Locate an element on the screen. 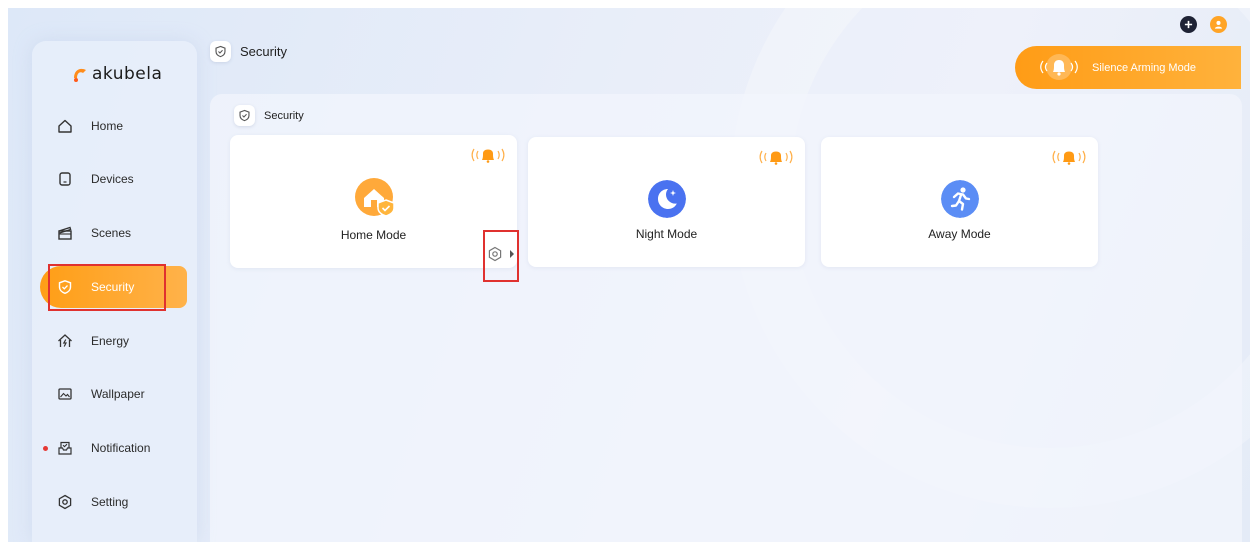 The image size is (1250, 542). sidebar-item-label: Scenes is located at coordinates (111, 233).